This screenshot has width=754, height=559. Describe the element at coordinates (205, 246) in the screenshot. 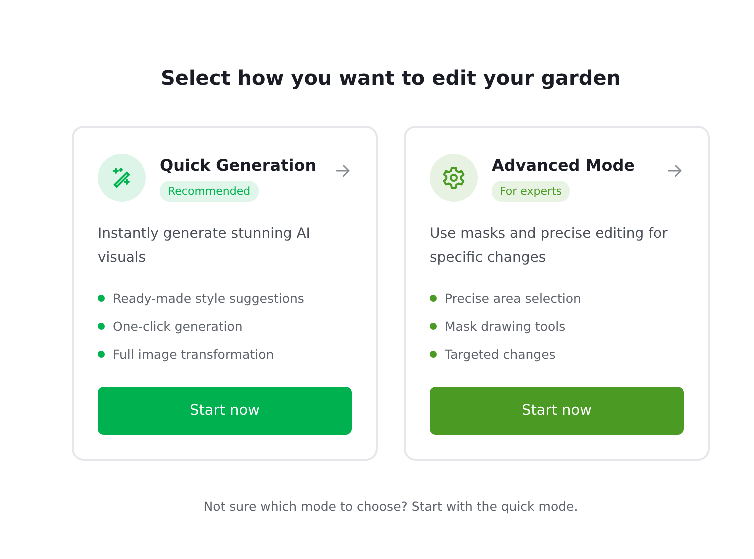

I see `card-description: Instantly generate stunning AI visuals` at that location.